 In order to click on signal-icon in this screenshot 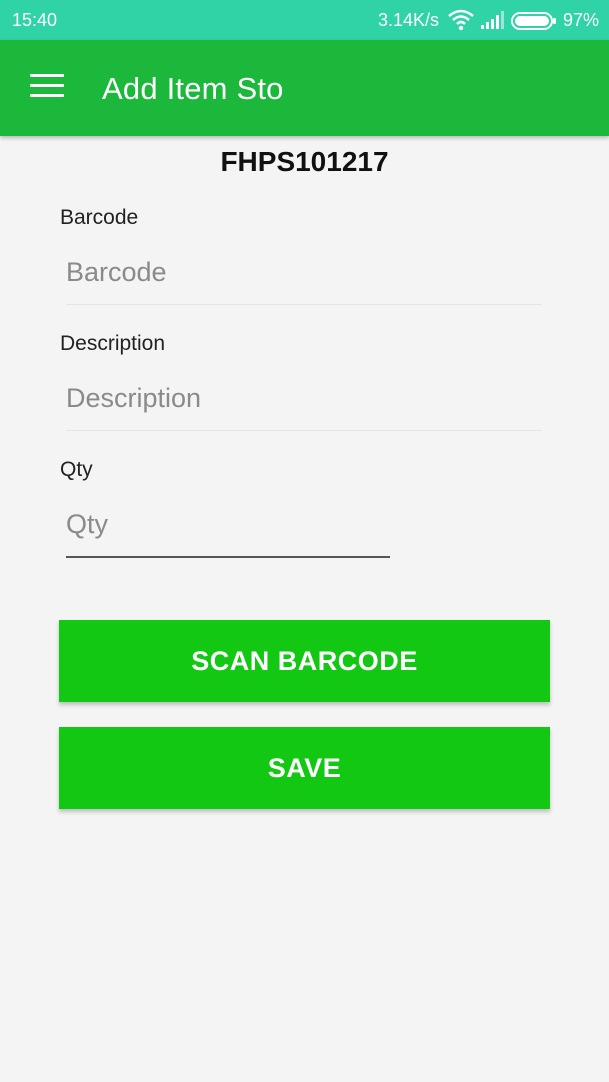, I will do `click(493, 22)`.